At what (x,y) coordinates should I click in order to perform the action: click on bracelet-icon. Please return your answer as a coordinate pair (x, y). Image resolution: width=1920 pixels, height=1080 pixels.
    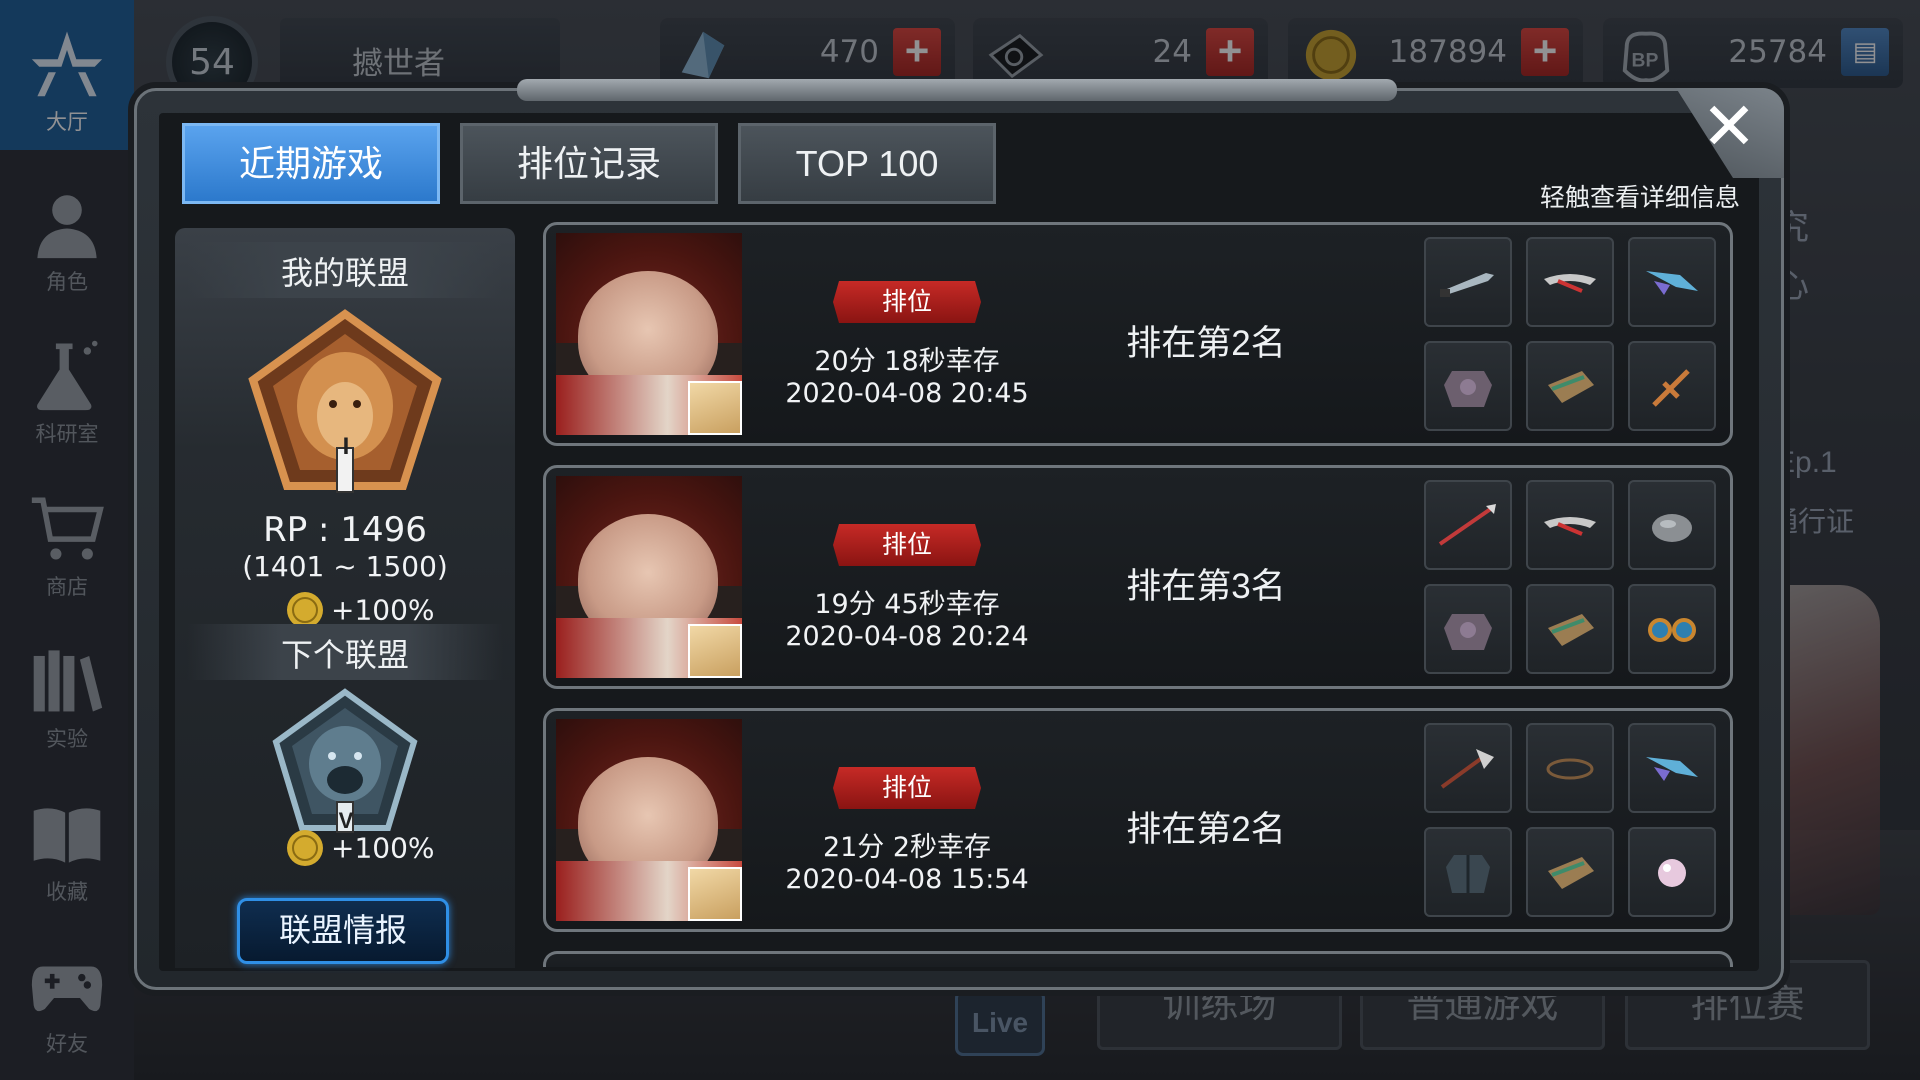
    Looking at the image, I should click on (1570, 769).